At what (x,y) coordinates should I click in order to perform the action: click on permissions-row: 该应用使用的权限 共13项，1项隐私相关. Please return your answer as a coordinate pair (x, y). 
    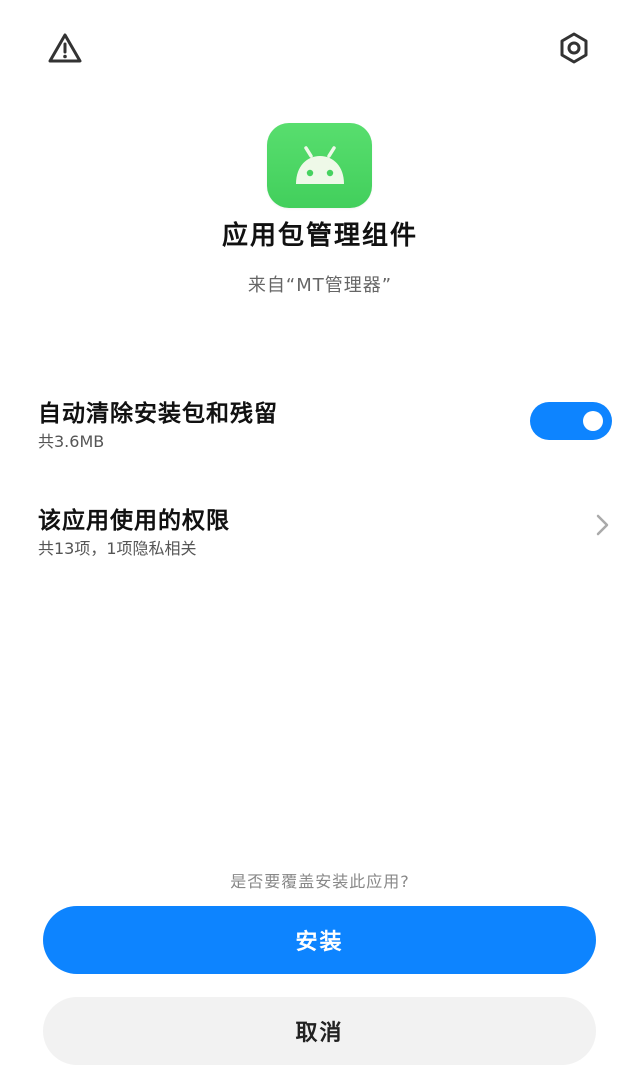
    Looking at the image, I should click on (320, 532).